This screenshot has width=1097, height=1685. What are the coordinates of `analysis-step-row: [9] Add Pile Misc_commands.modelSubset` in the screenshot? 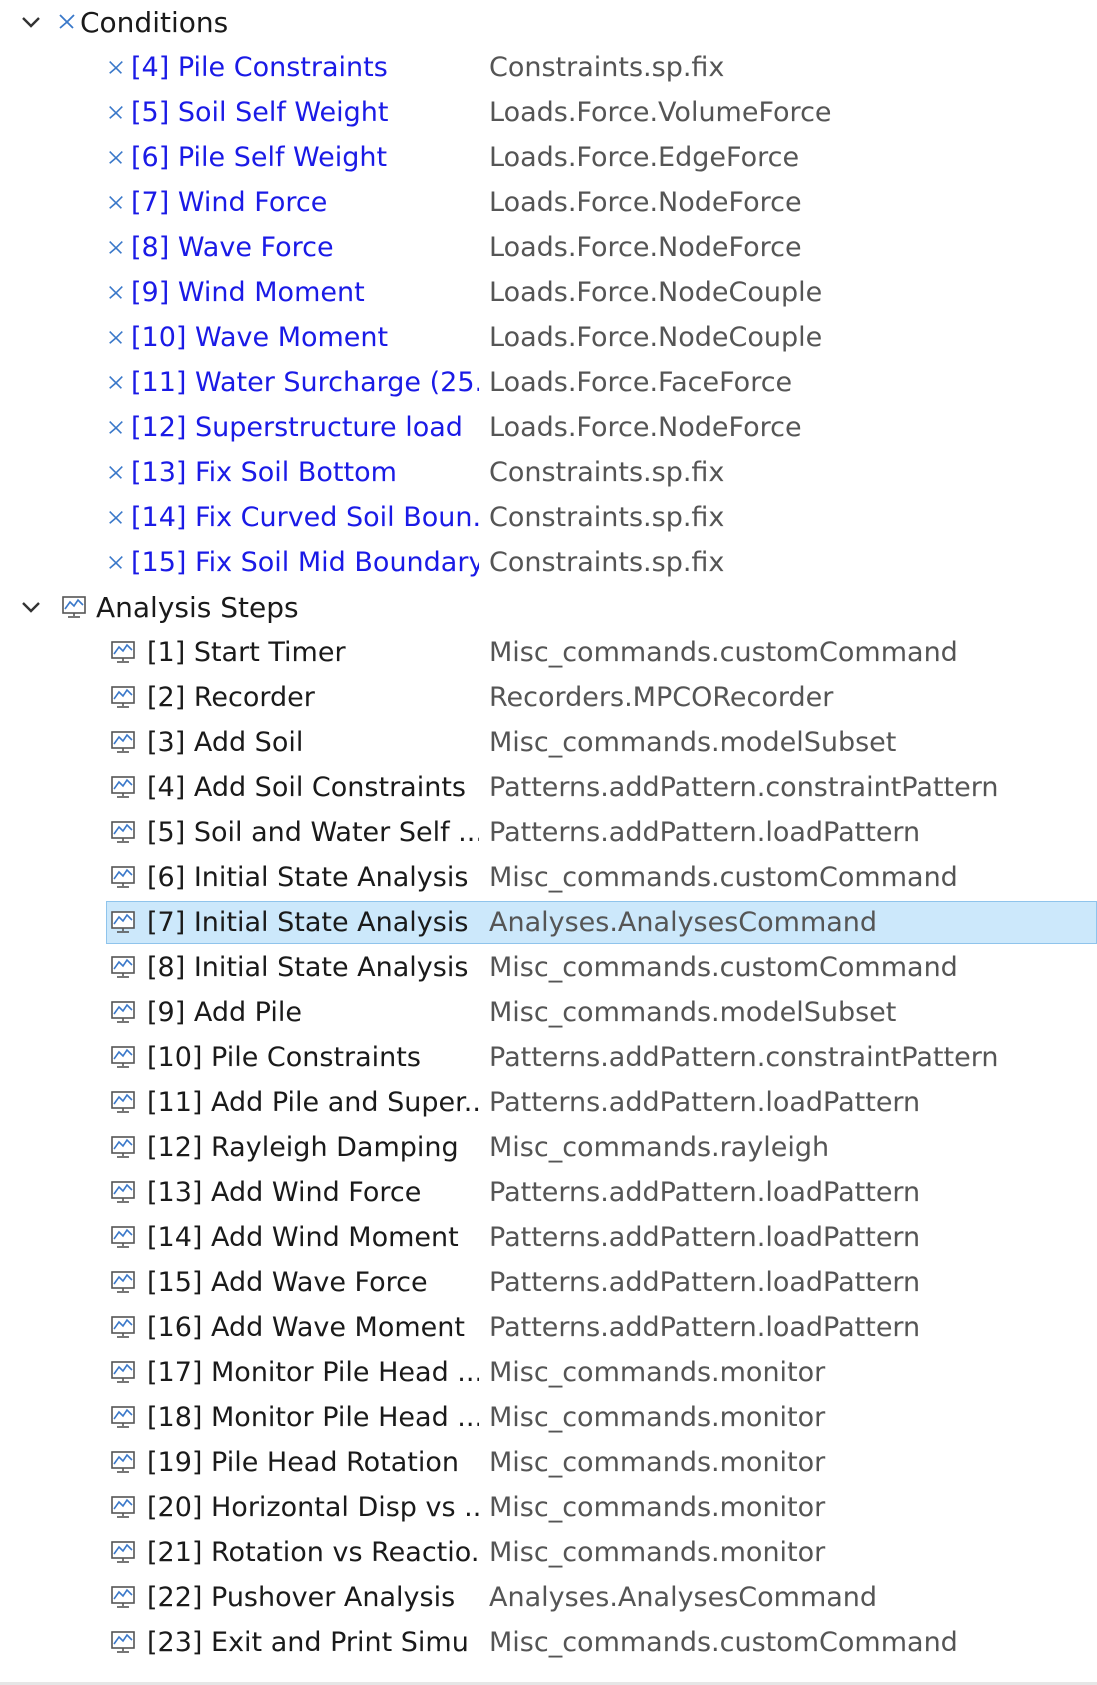 It's located at (548, 1012).